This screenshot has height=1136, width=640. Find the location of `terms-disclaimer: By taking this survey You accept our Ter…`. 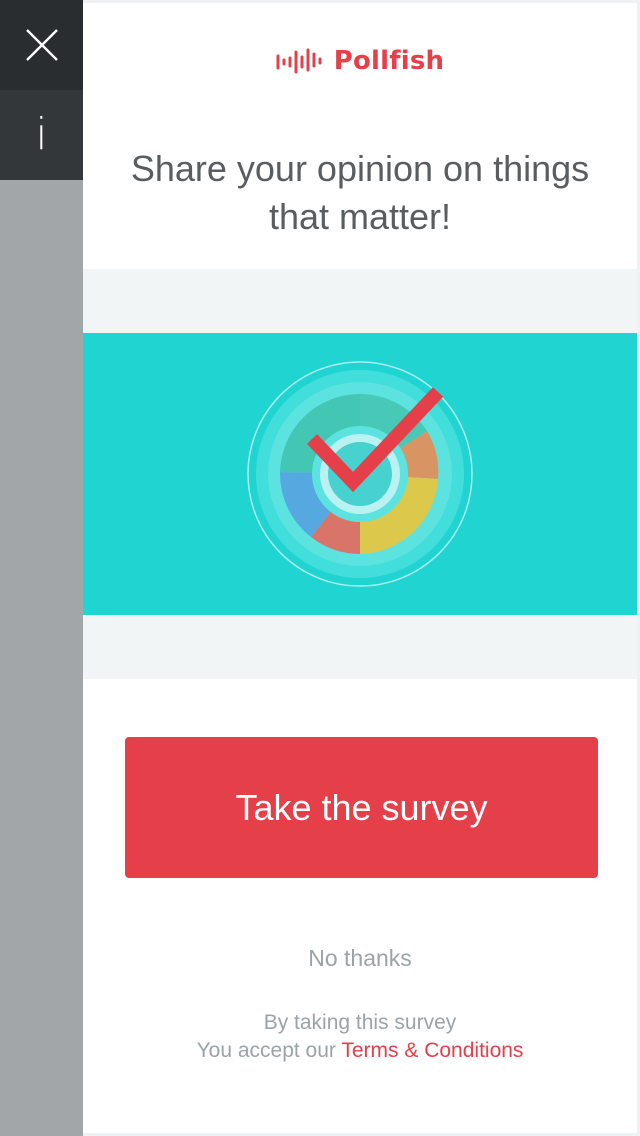

terms-disclaimer: By taking this survey You accept our Ter… is located at coordinates (360, 1037).